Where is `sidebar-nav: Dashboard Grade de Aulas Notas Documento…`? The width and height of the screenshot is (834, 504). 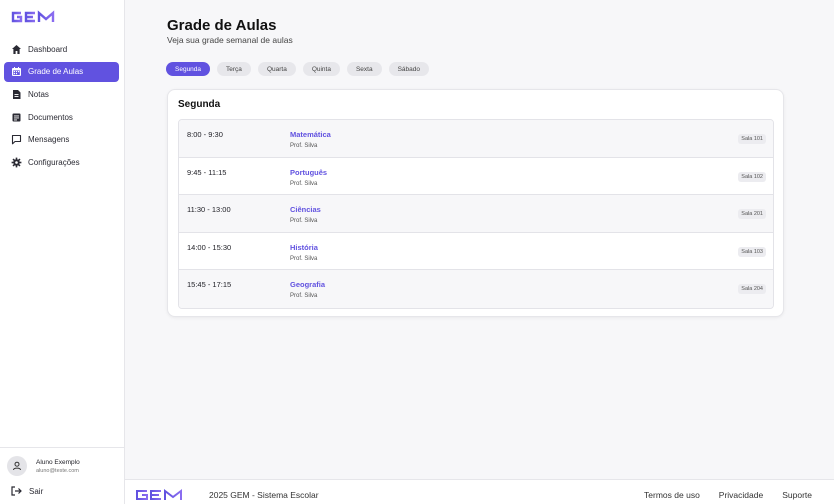
sidebar-nav: Dashboard Grade de Aulas Notas Documento… is located at coordinates (61, 107).